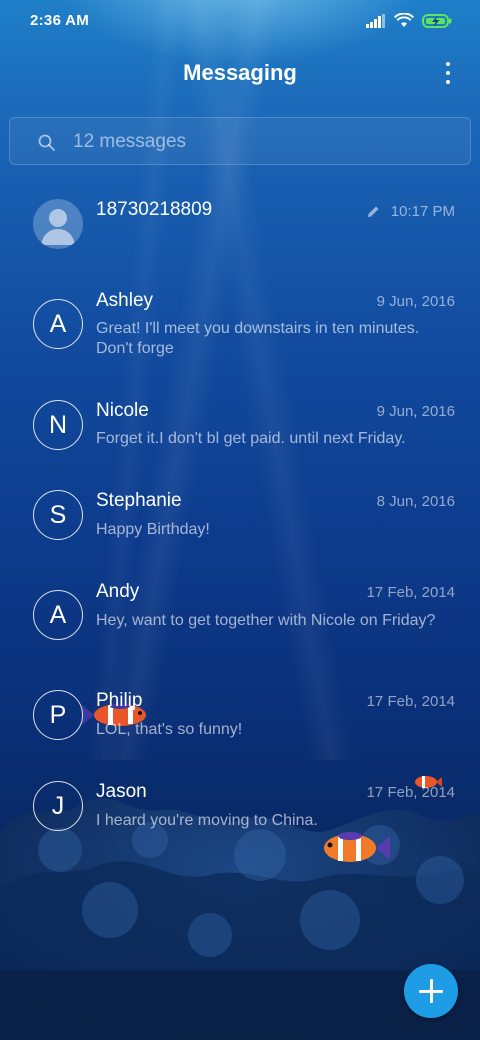 This screenshot has height=1040, width=480. I want to click on more-vert-icon, so click(448, 64).